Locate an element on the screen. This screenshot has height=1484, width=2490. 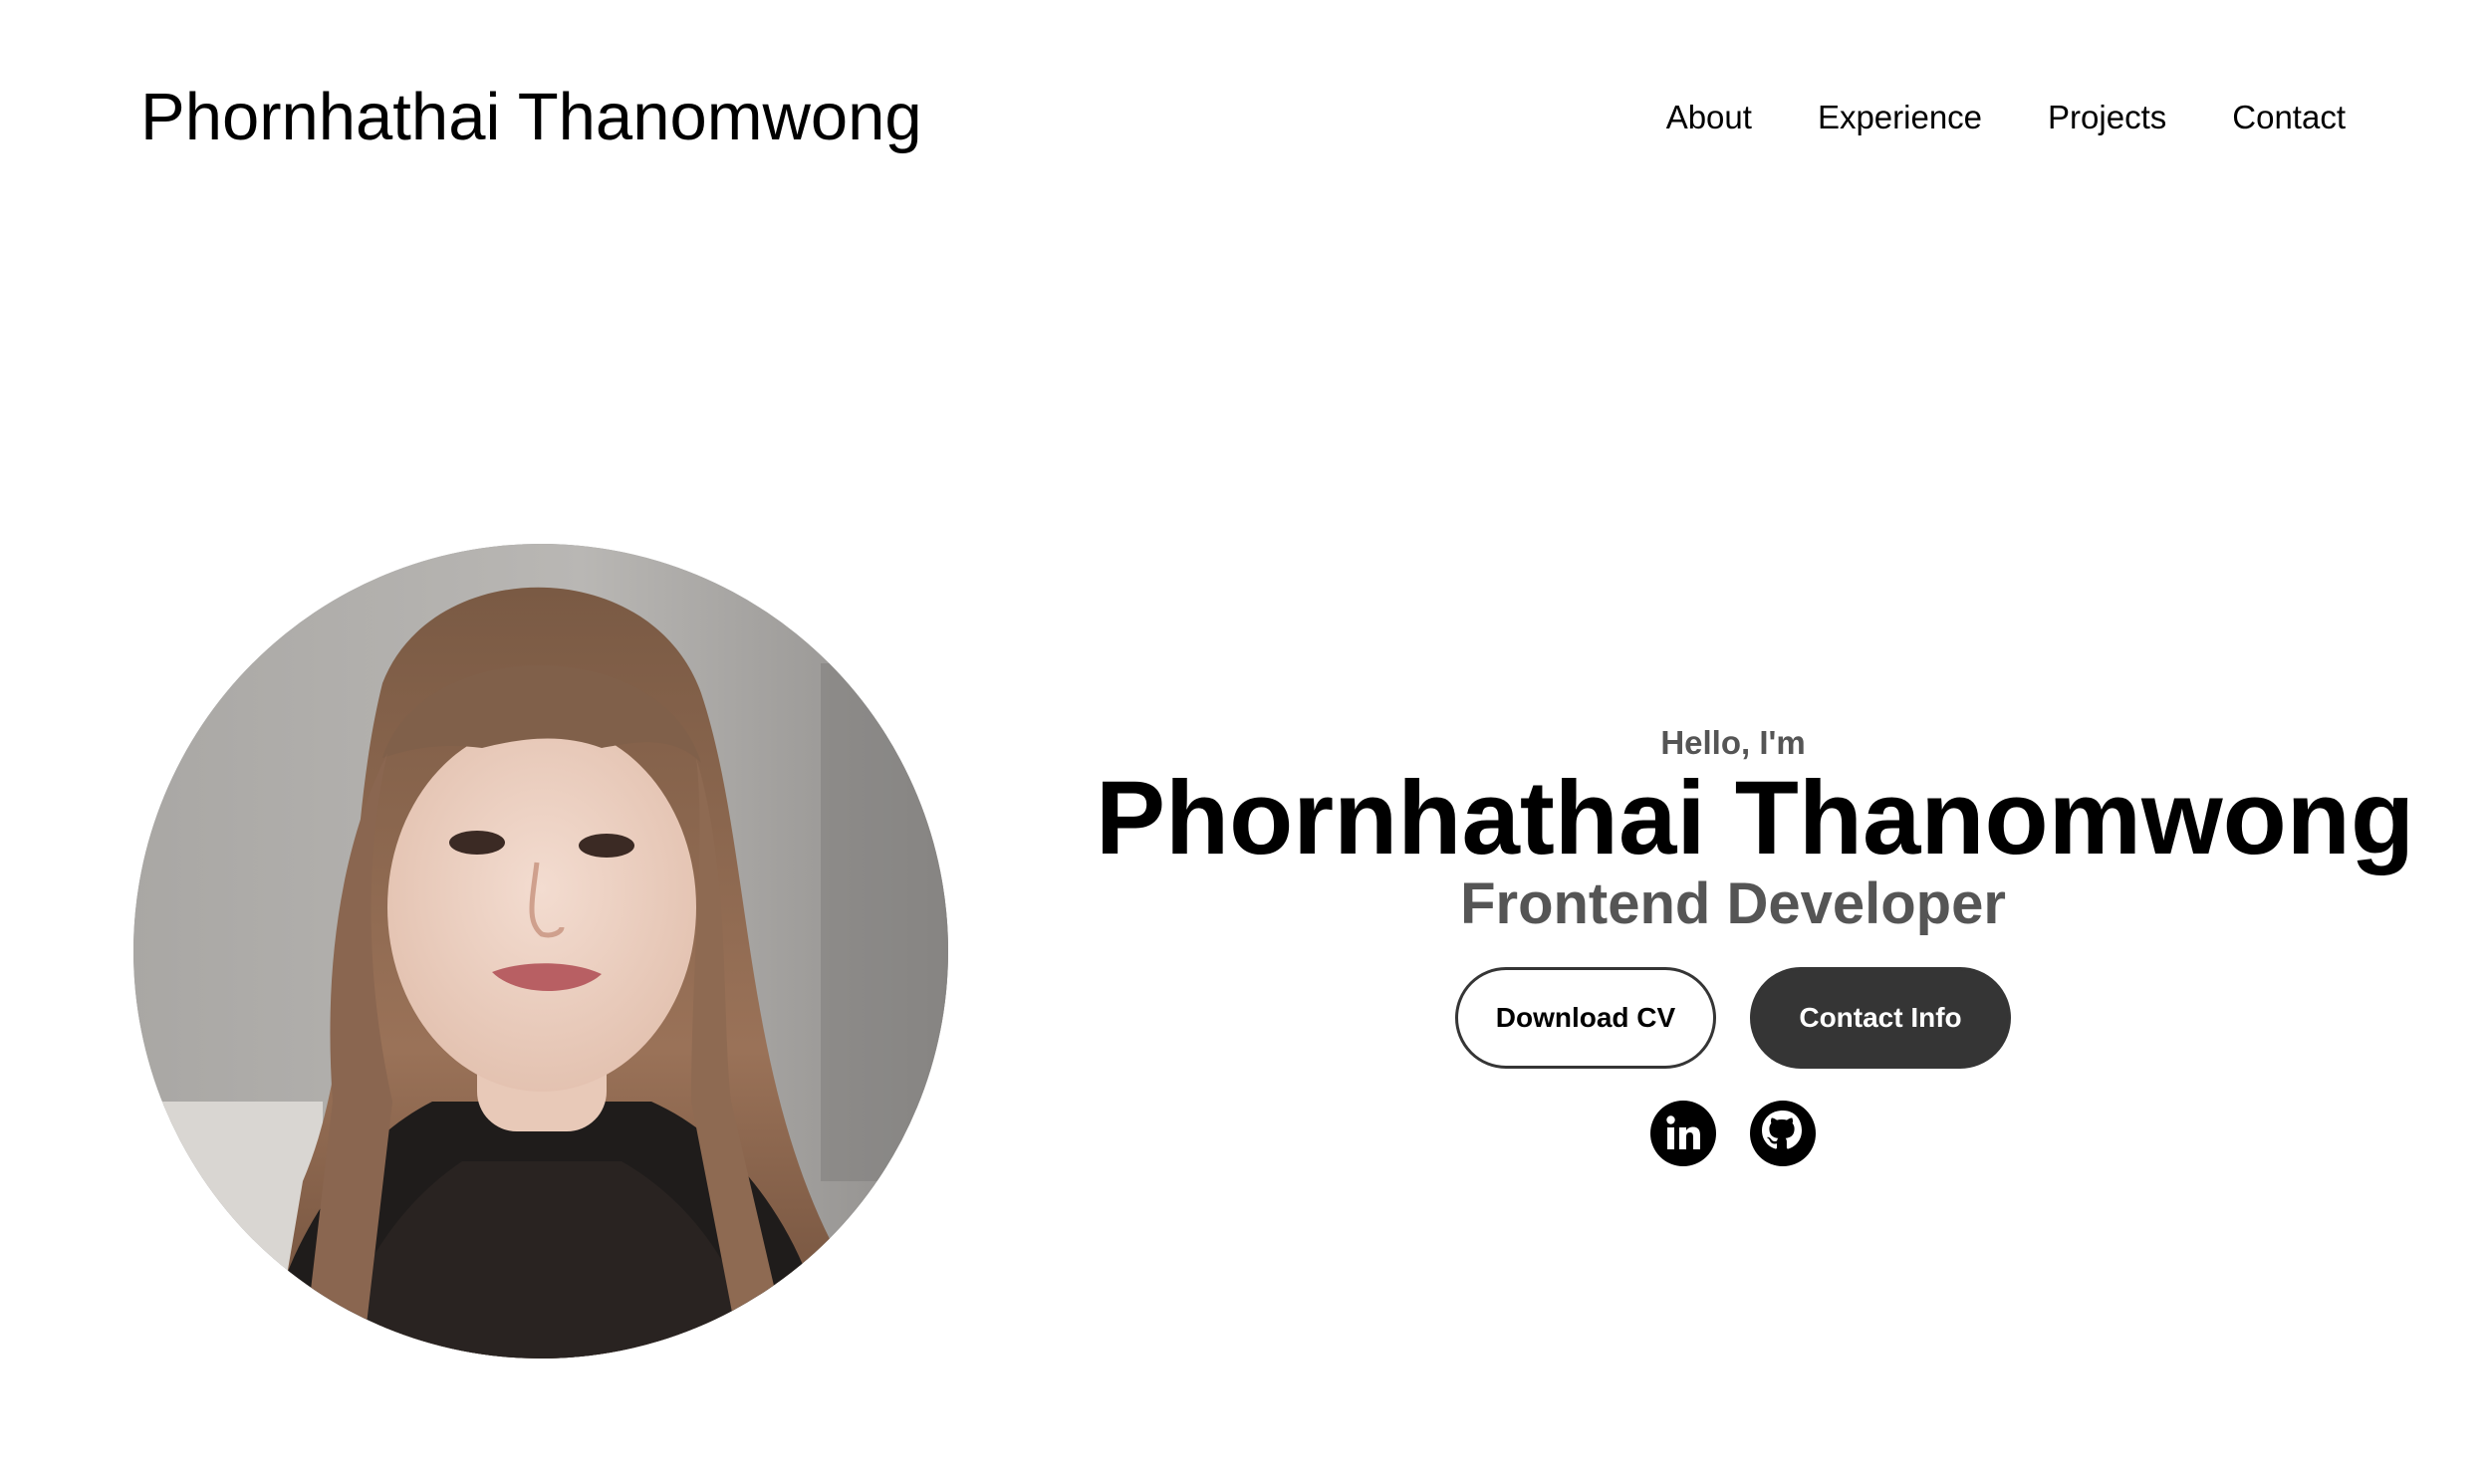
linkedin-icon is located at coordinates (1683, 1133).